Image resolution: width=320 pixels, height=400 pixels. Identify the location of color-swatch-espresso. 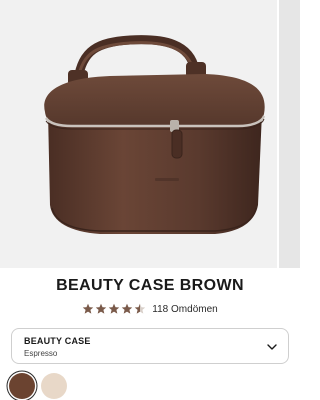
(22, 386).